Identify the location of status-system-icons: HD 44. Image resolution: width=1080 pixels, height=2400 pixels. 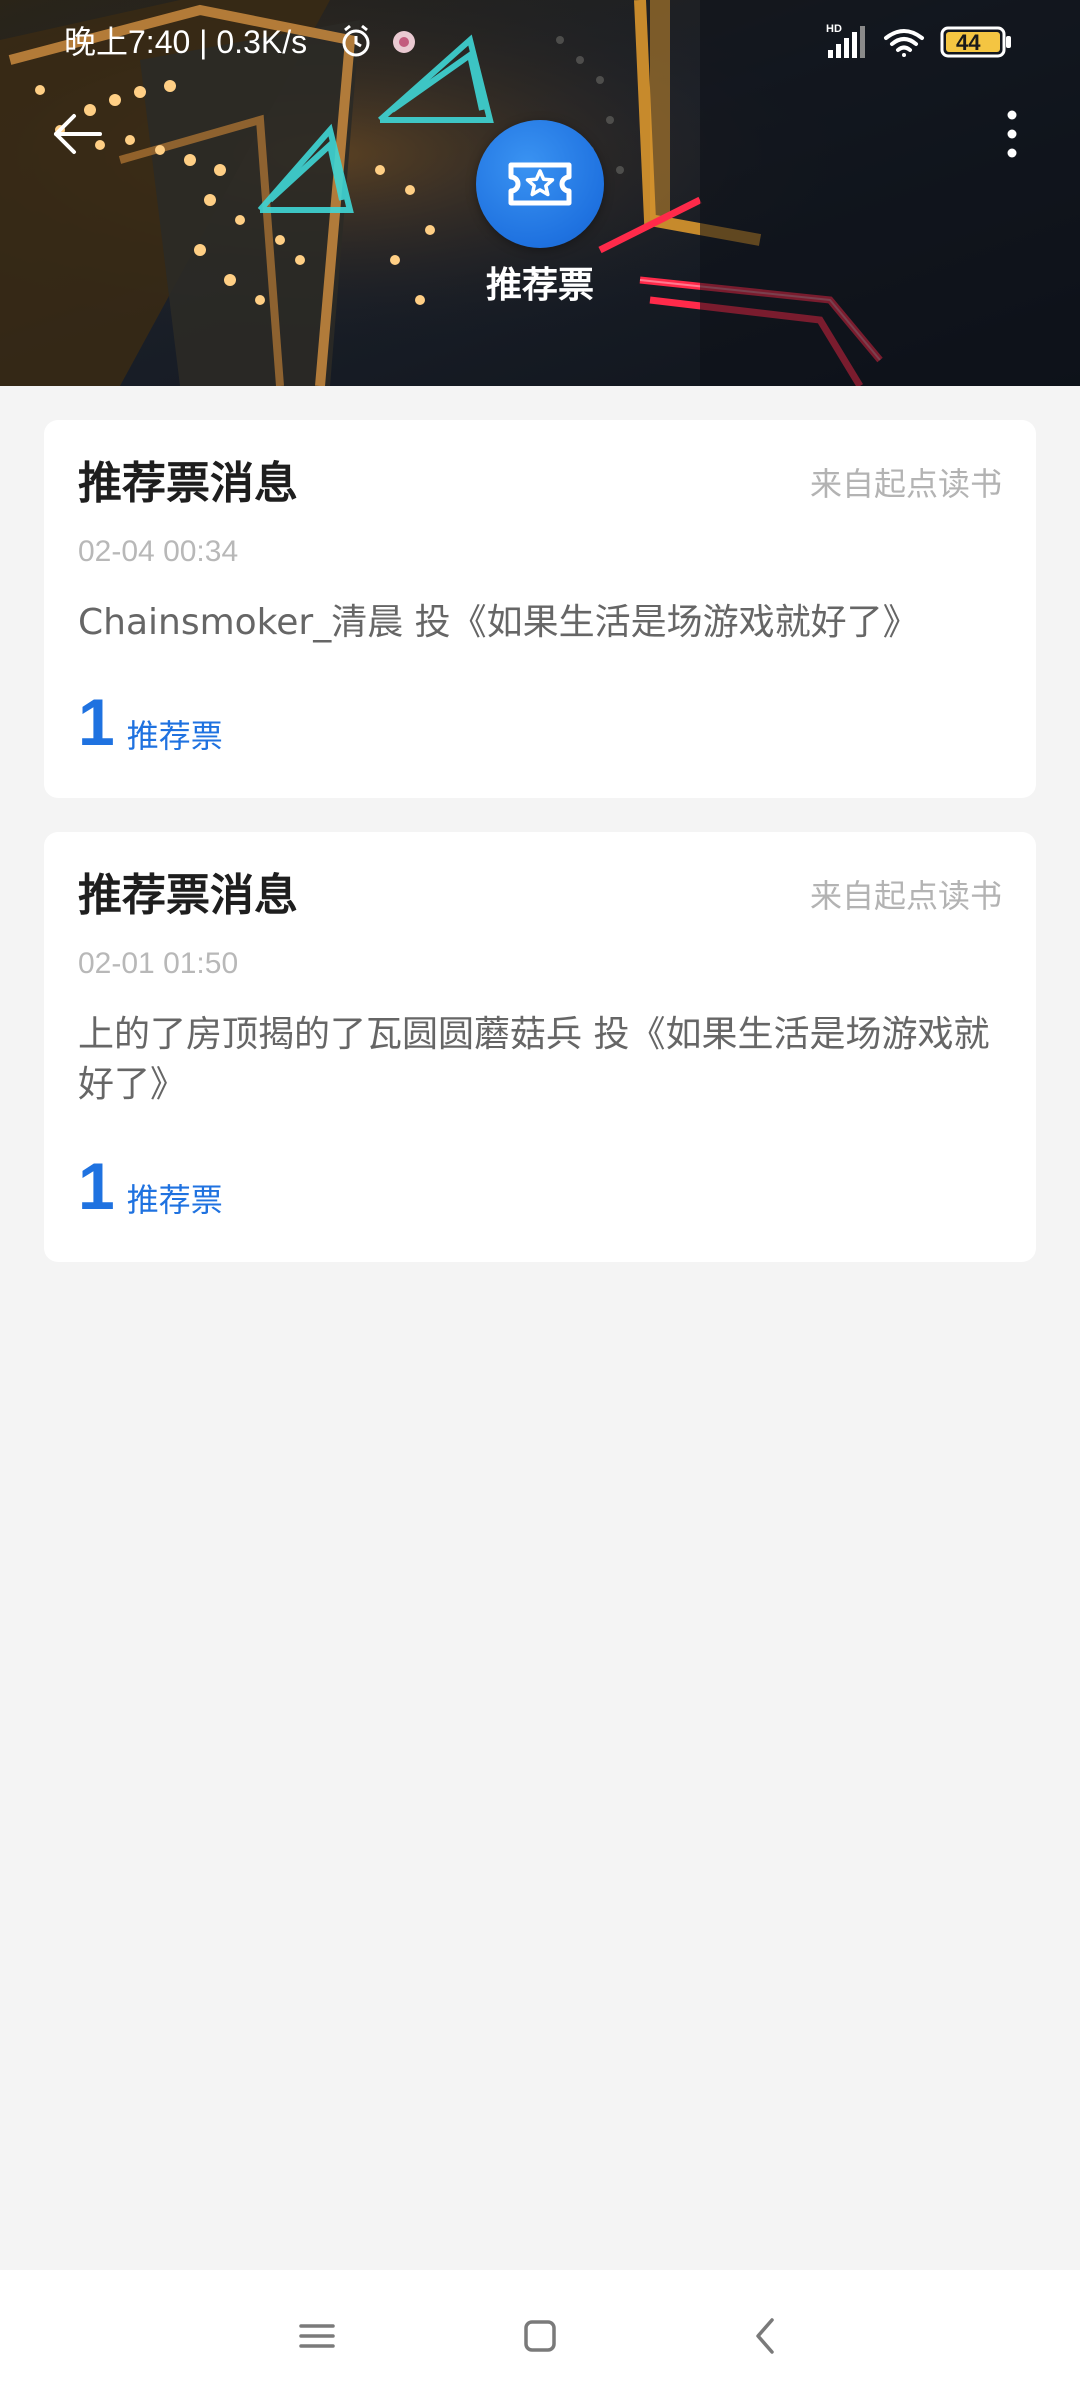
(918, 40).